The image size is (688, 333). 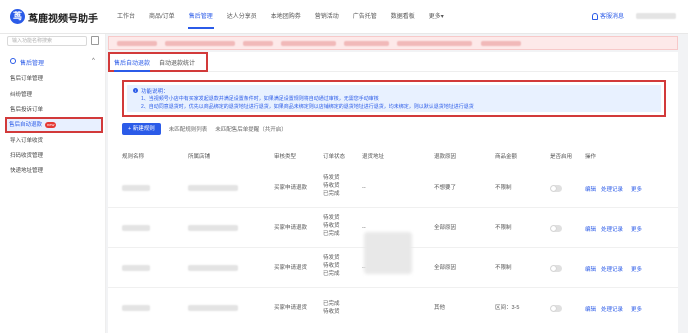 I want to click on sidebar-section-label: 售后管理, so click(x=32, y=64).